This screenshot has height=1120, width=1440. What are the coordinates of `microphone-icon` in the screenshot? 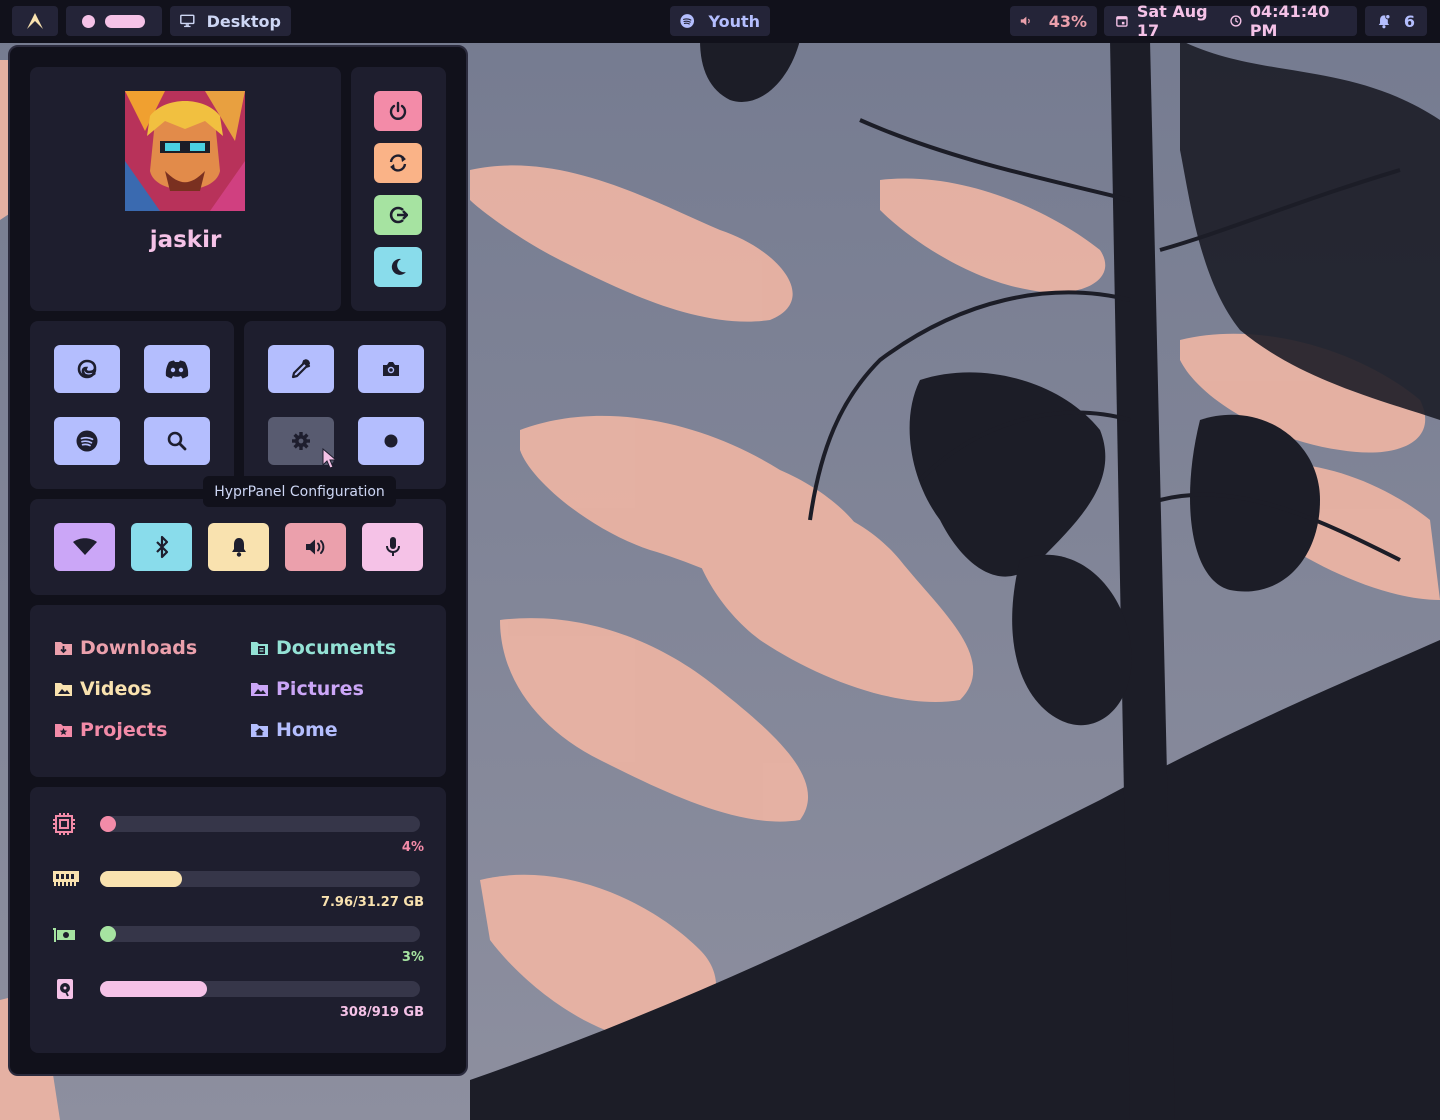 It's located at (392, 546).